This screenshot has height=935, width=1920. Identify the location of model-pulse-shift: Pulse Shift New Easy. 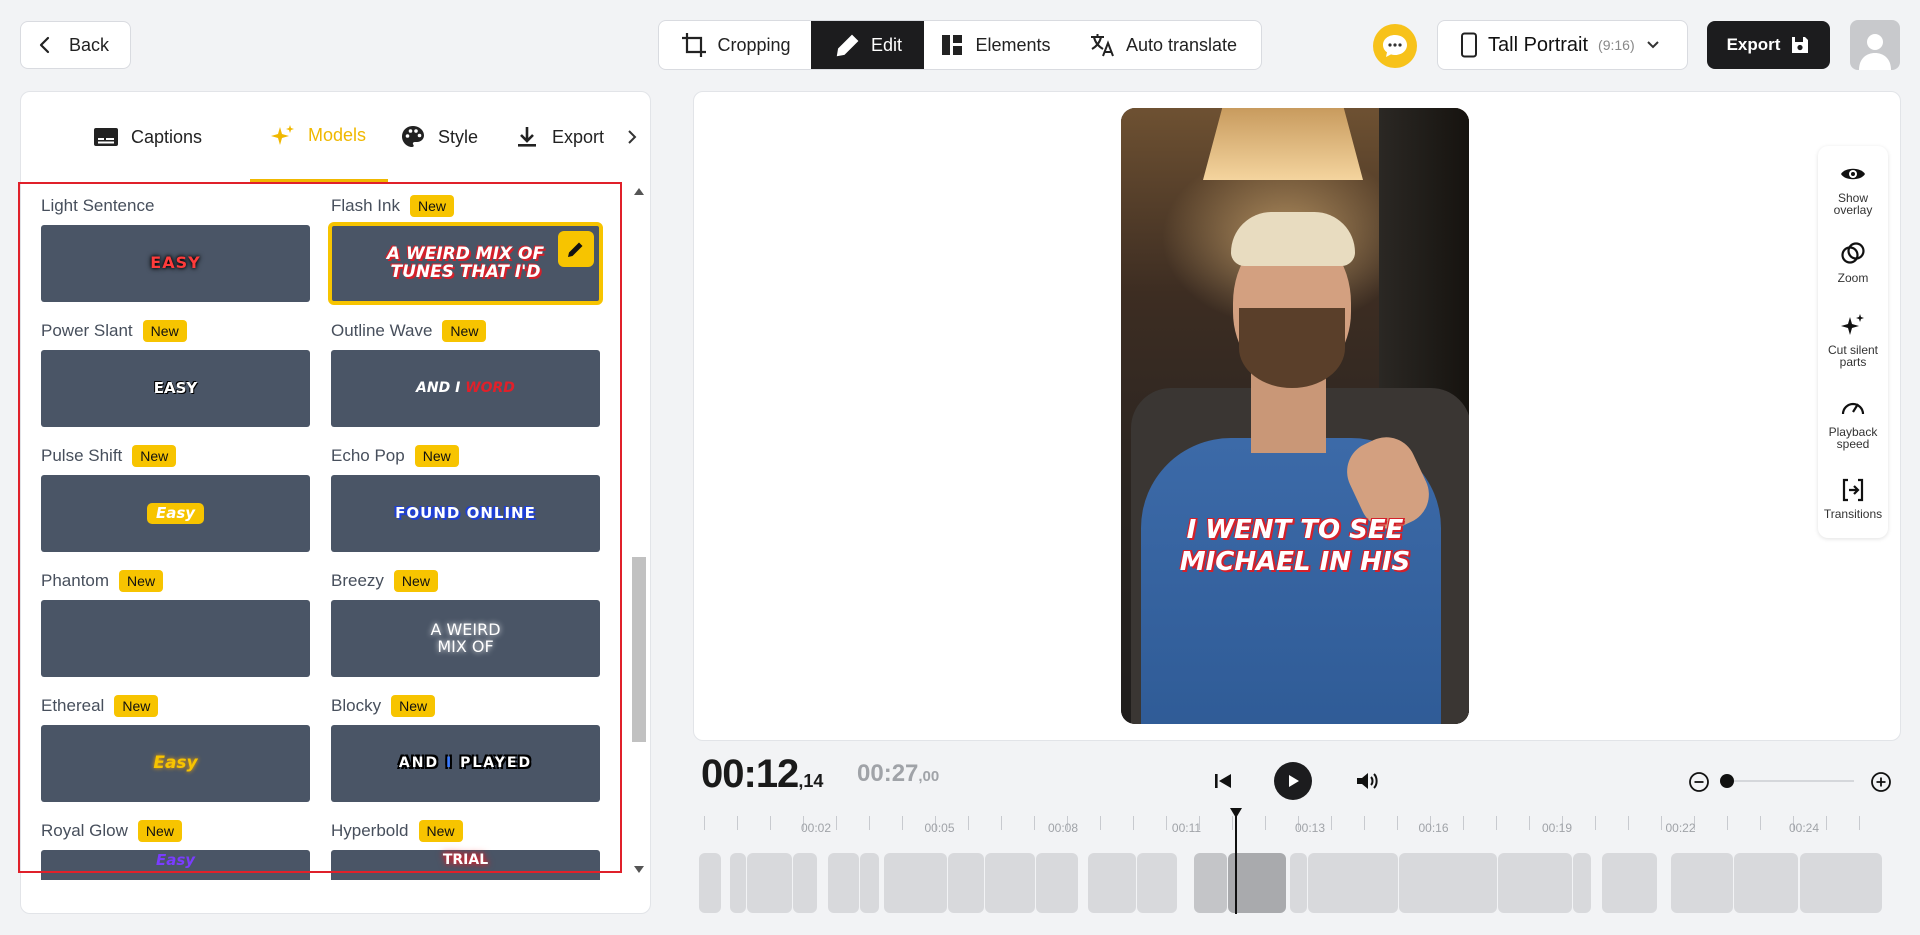
(178, 497).